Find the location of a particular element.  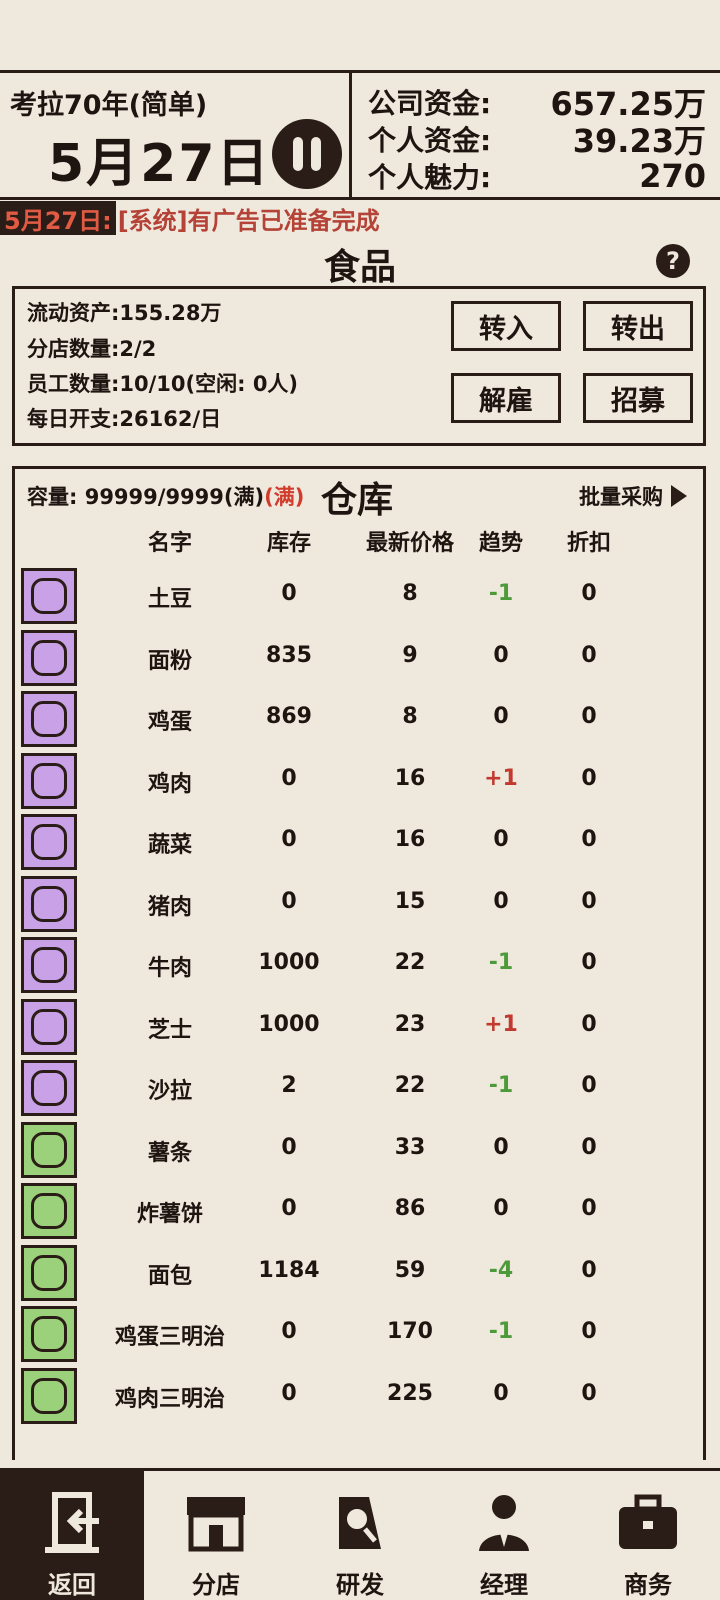

table-row: 土豆 0 8 -1 0 is located at coordinates (359, 596).